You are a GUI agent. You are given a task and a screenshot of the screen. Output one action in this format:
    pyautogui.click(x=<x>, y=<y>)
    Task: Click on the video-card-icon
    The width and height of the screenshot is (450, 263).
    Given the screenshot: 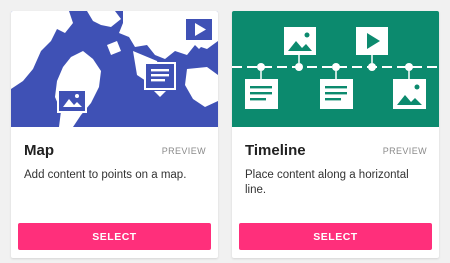 What is the action you would take?
    pyautogui.click(x=372, y=41)
    